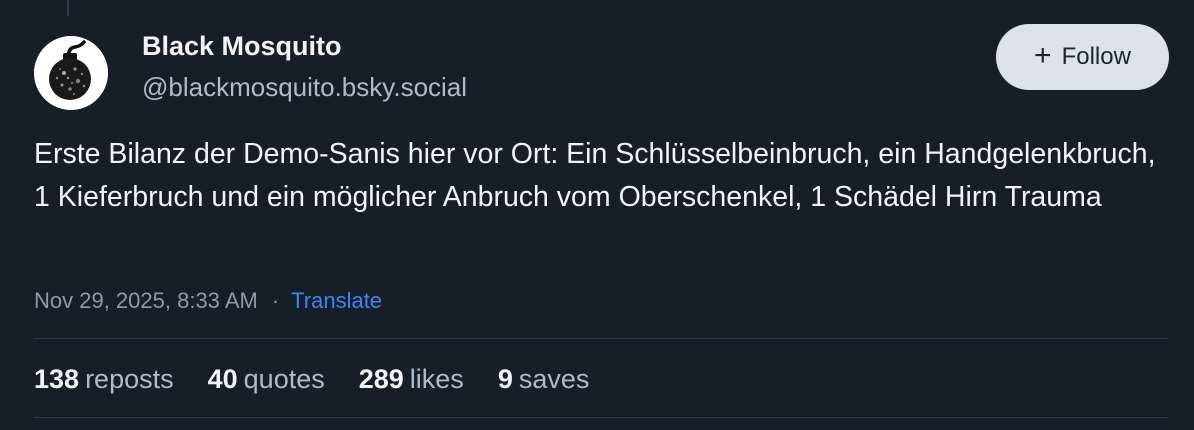 The image size is (1194, 430). I want to click on author-handle: @blackmosquito.bsky.social, so click(304, 87).